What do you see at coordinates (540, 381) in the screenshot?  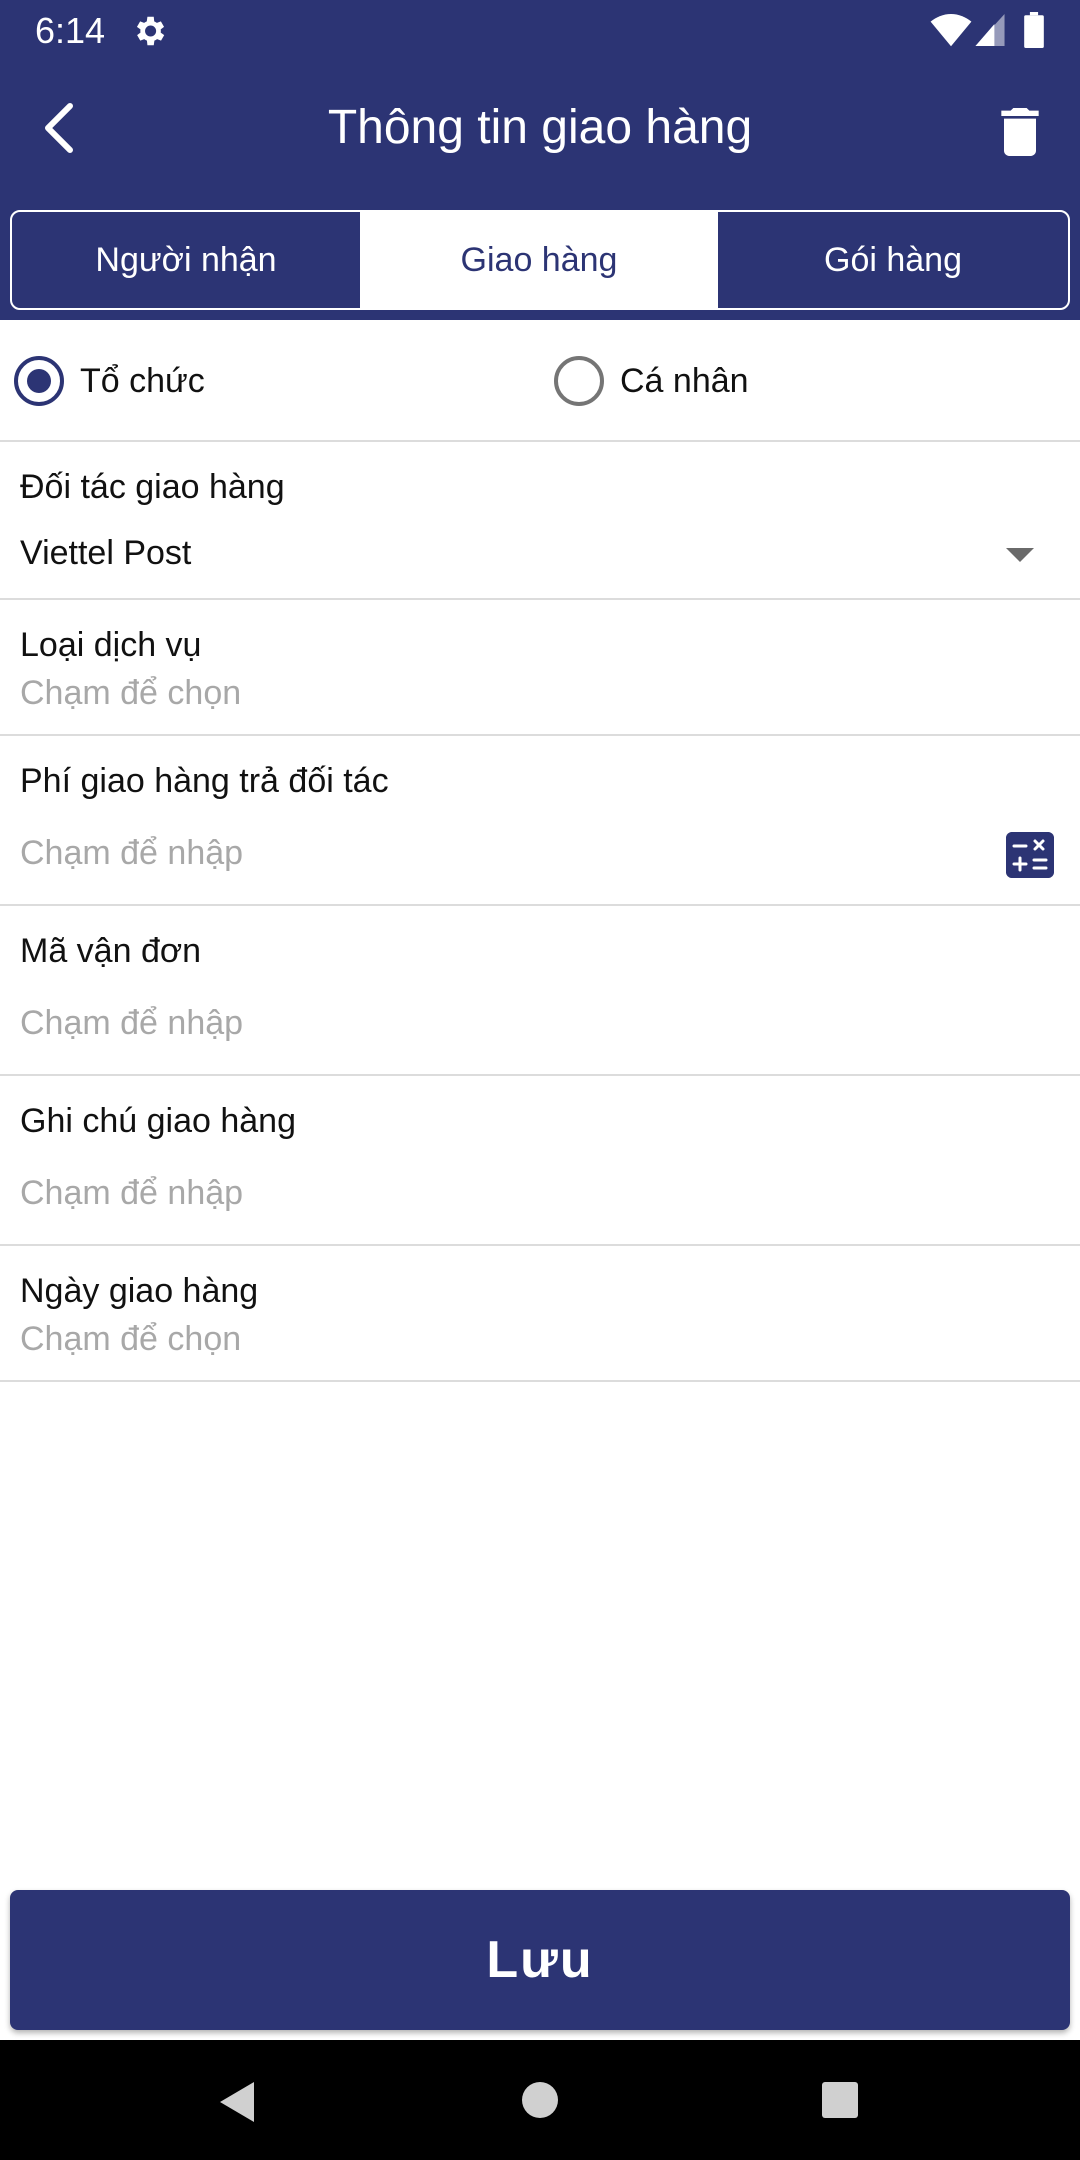 I see `recipient-type-group: Tổ chức Cá nhân` at bounding box center [540, 381].